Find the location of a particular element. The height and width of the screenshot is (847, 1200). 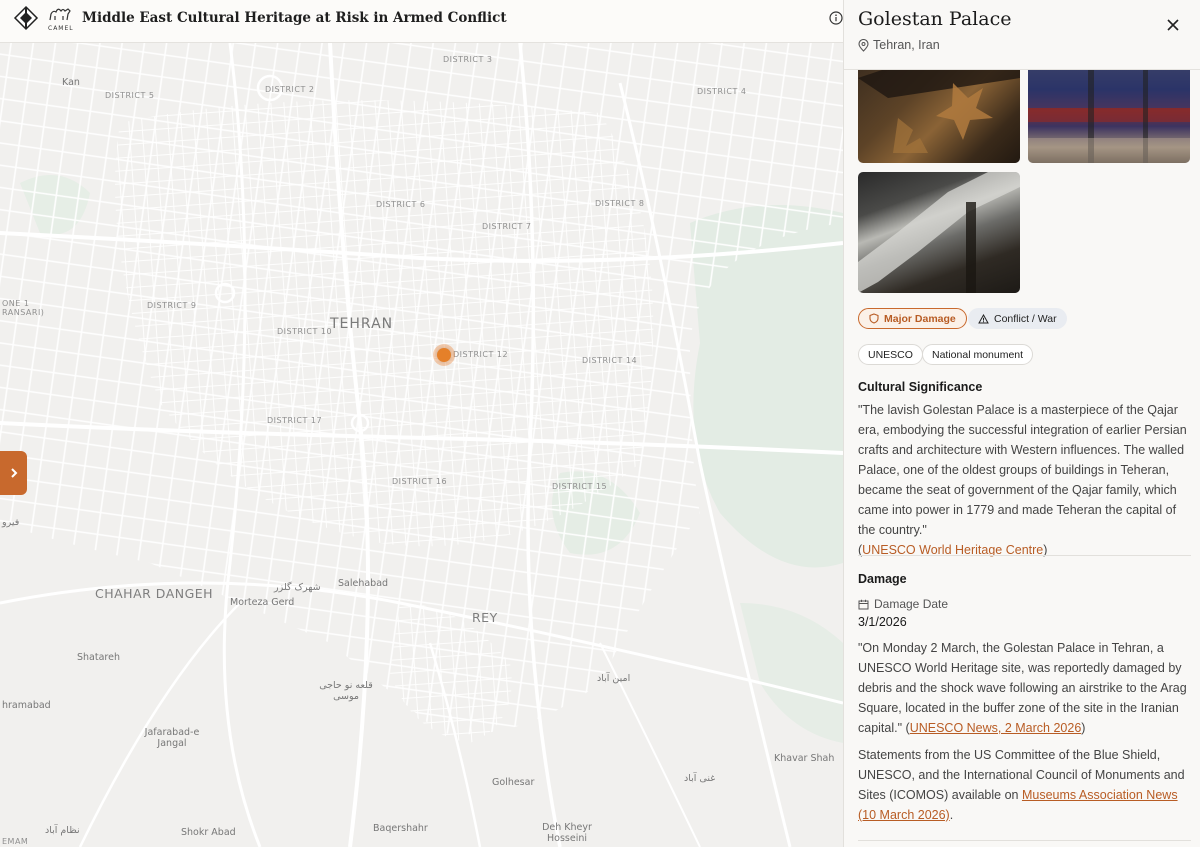

site-location: Tehran, Iran is located at coordinates (899, 45).